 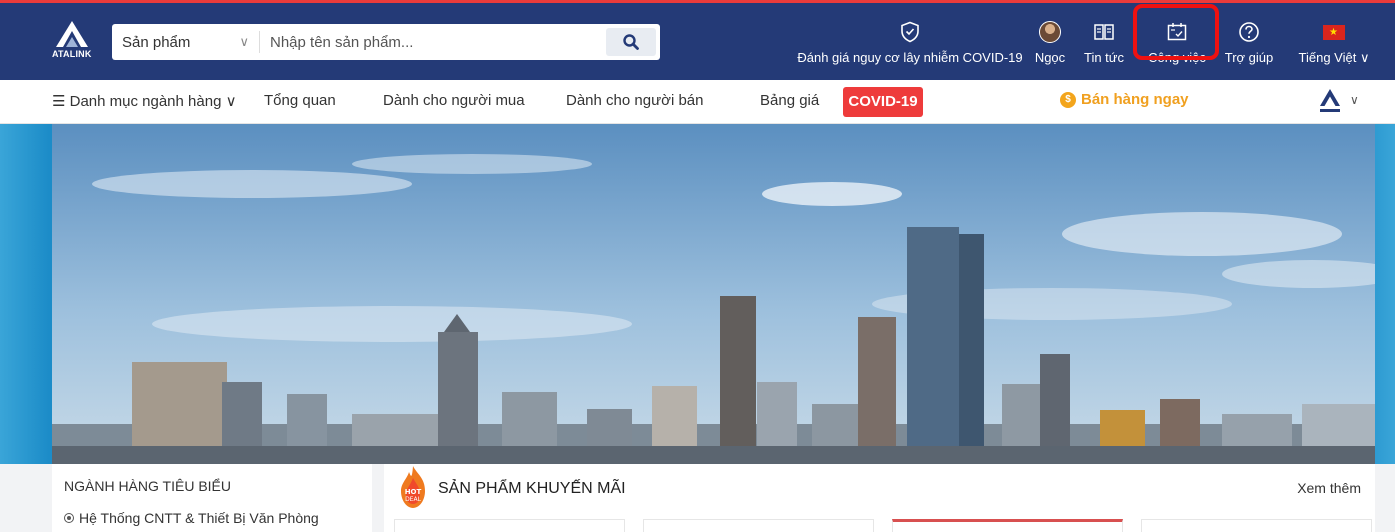 What do you see at coordinates (300, 100) in the screenshot?
I see `overview-link: Tổng quan` at bounding box center [300, 100].